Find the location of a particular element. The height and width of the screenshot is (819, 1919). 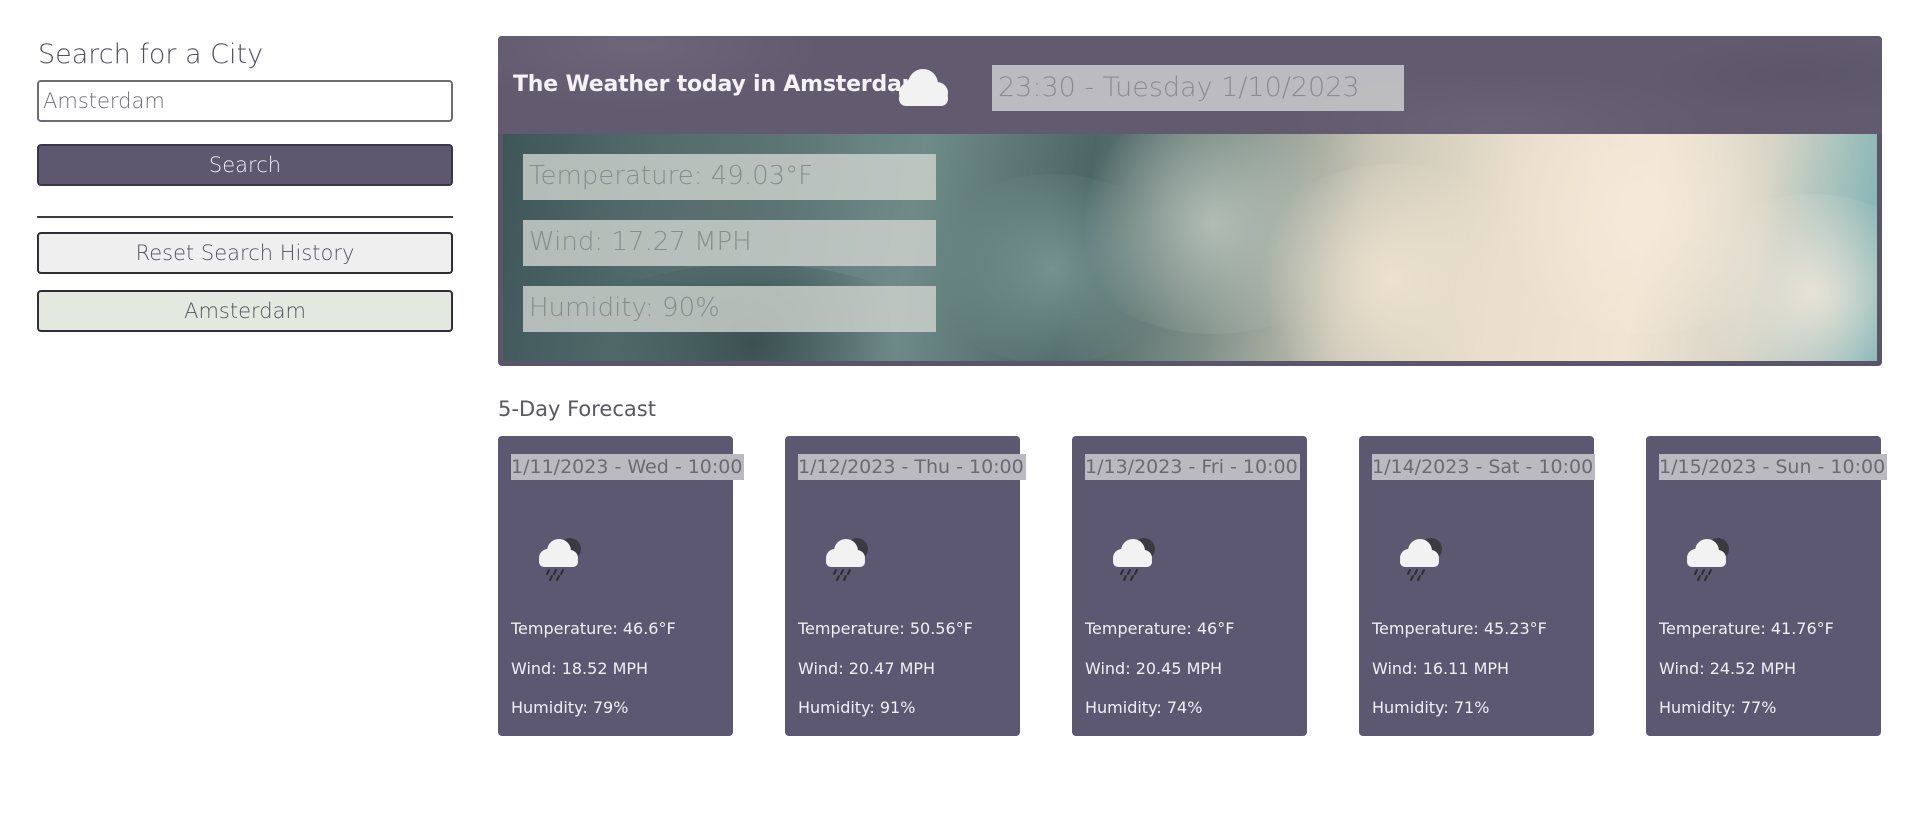

current-temperature: Temperature: 49.03°F is located at coordinates (729, 177).